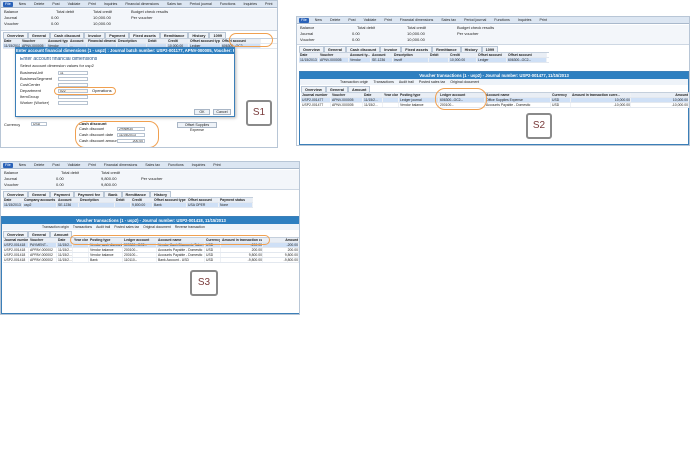 Image resolution: width=690 pixels, height=474 pixels. I want to click on s3-validate-button: Validate, so click(74, 165).